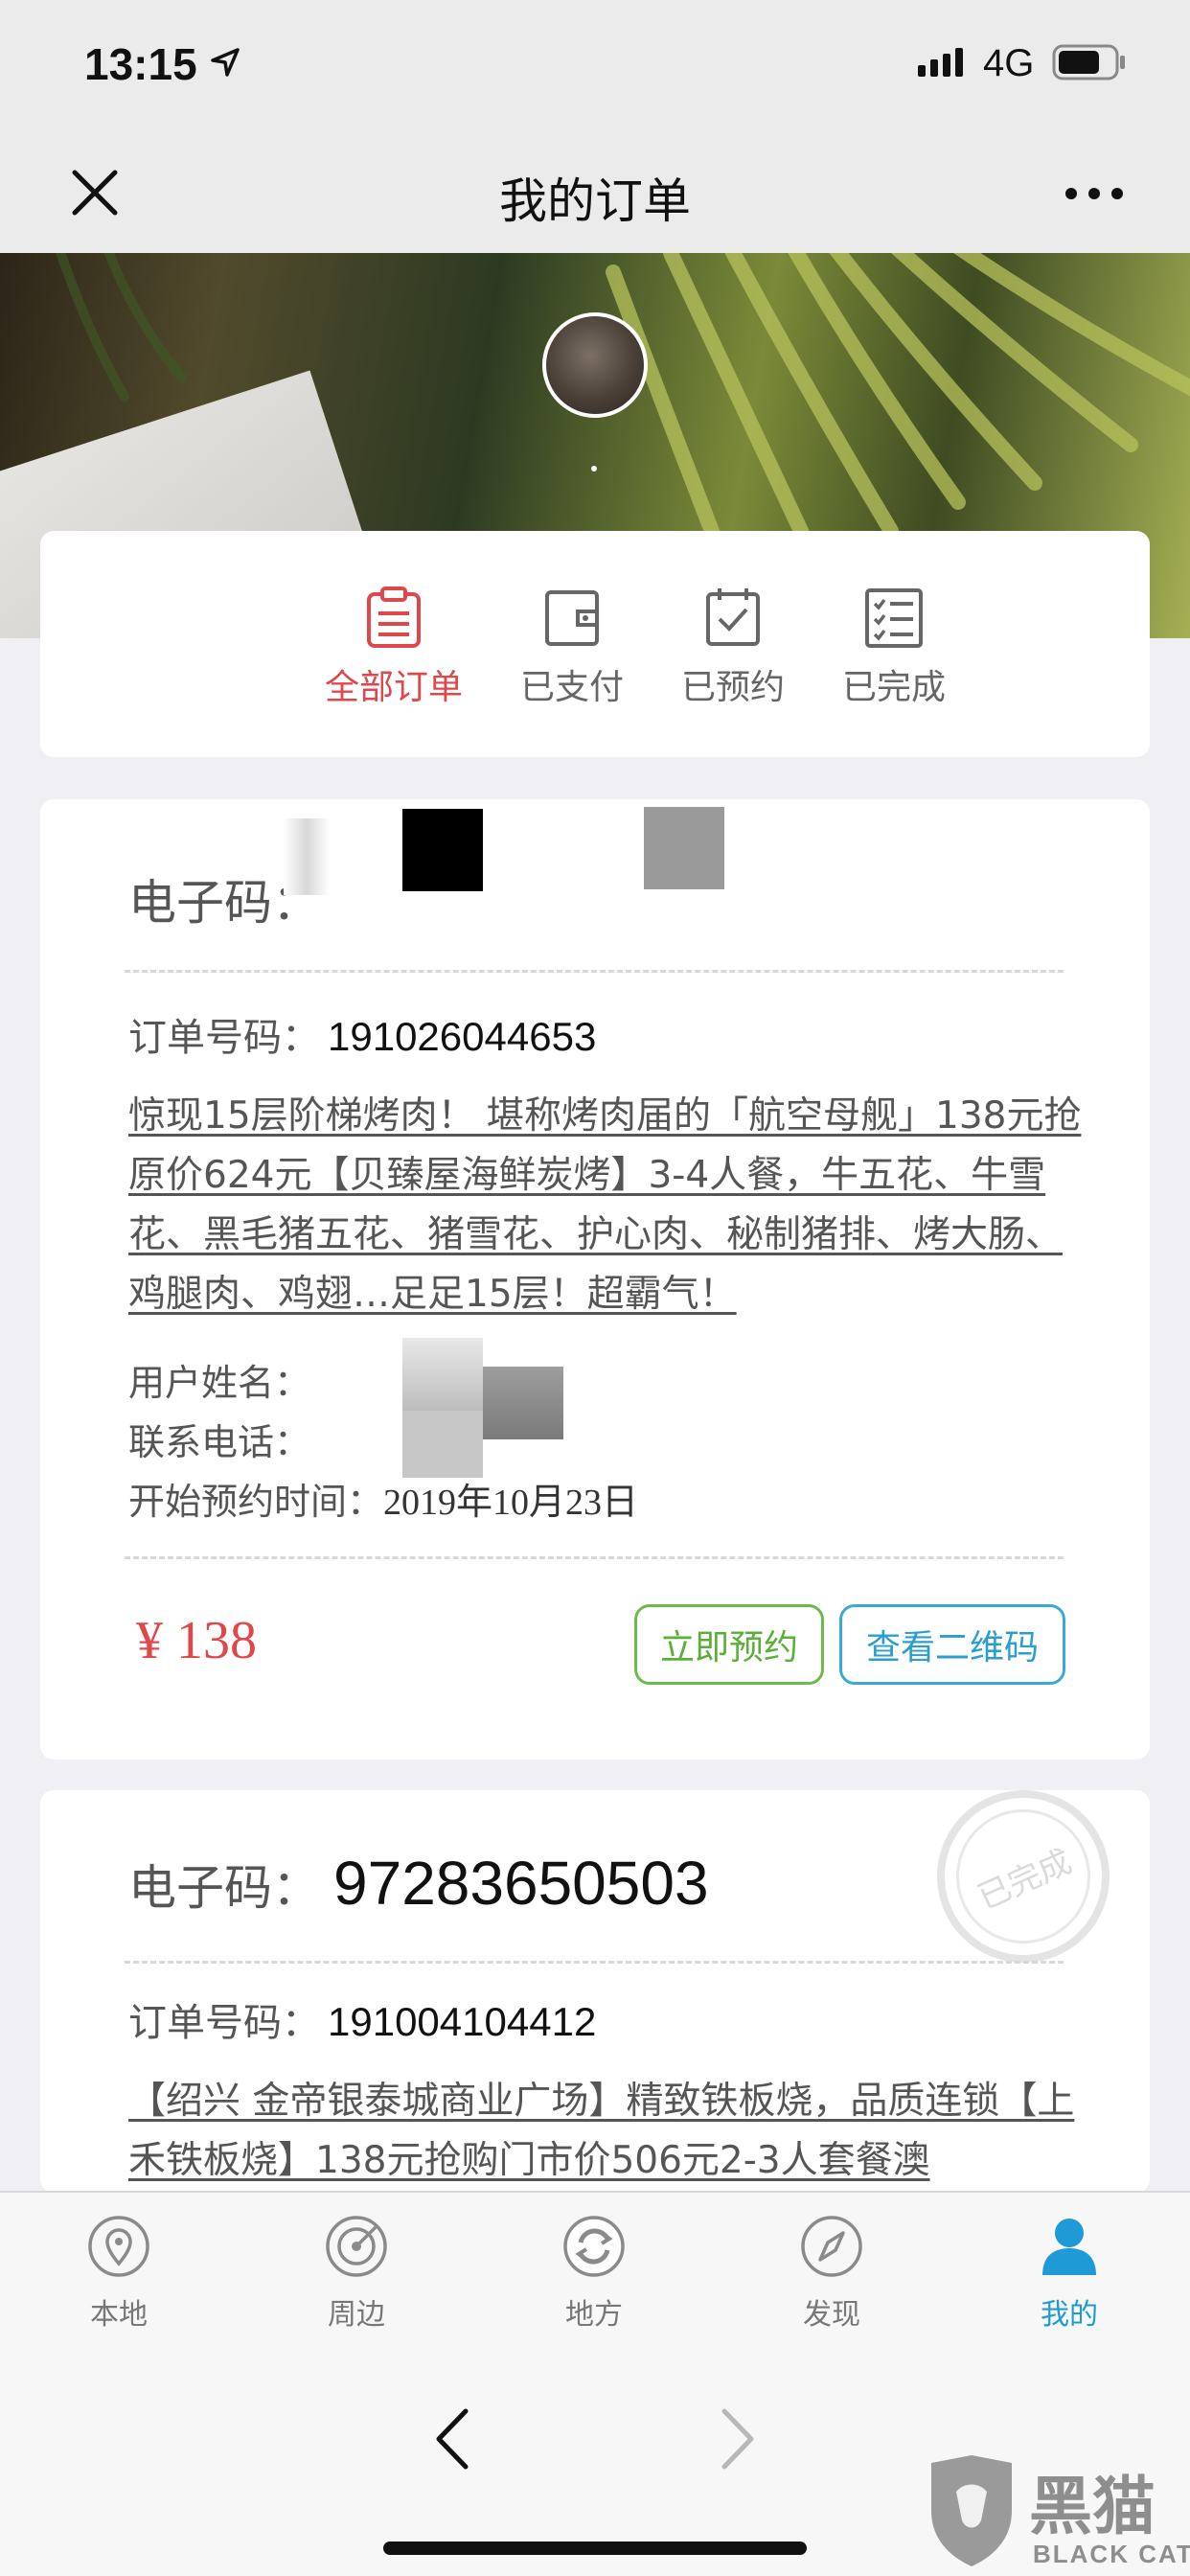  I want to click on tab-label: 已支付, so click(572, 688).